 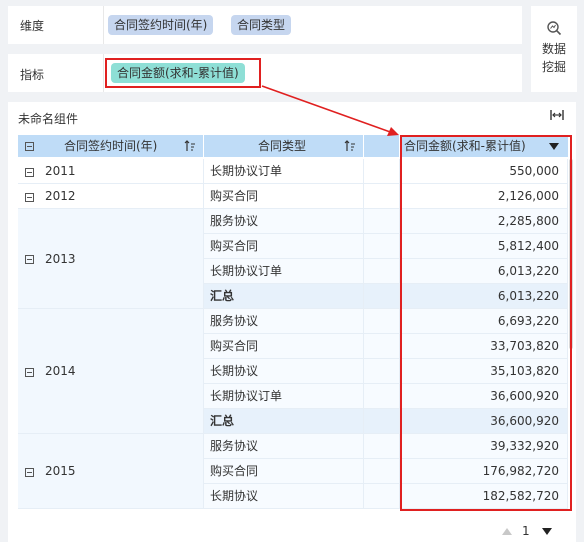 What do you see at coordinates (111, 259) in the screenshot?
I see `year-cell: 2013` at bounding box center [111, 259].